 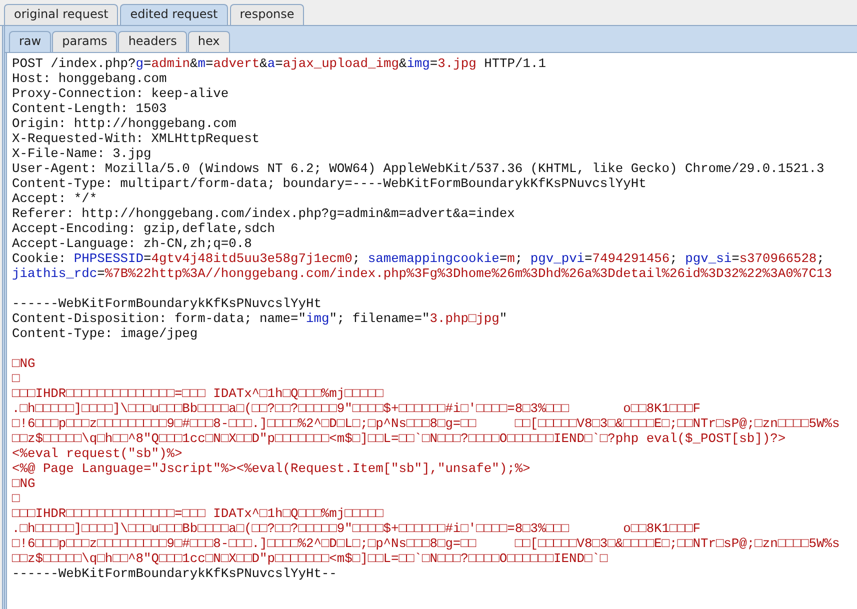 What do you see at coordinates (90, 108) in the screenshot?
I see `code-line: Content-Length: 1503` at bounding box center [90, 108].